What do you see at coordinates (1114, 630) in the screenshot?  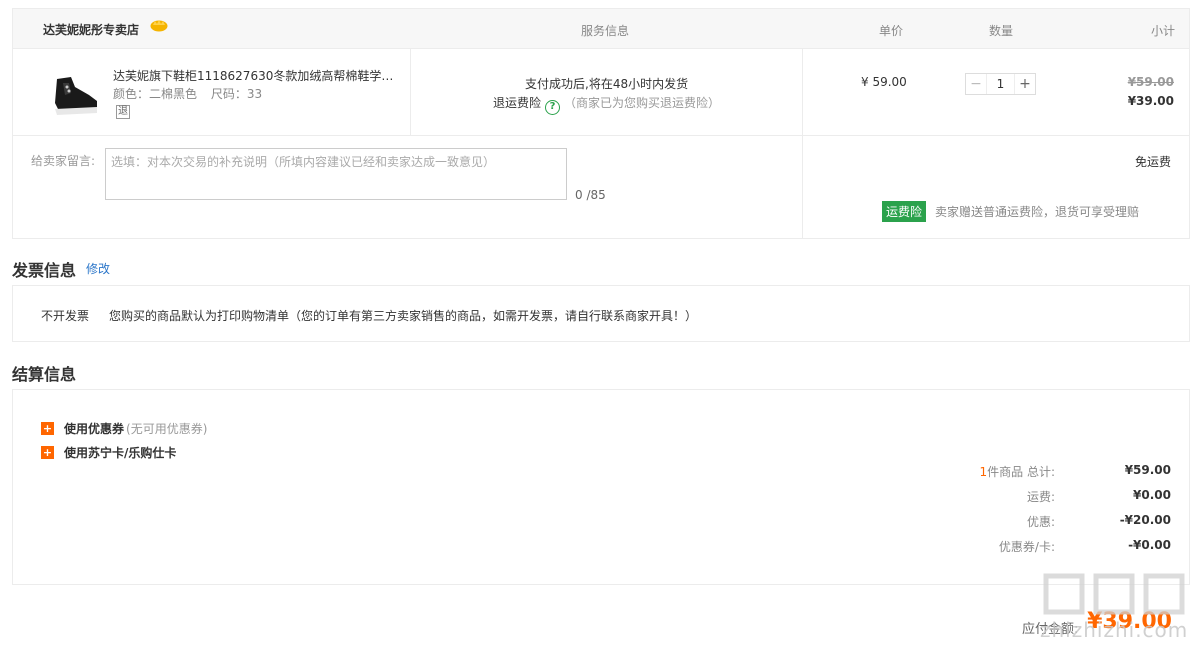 I see `watermark-text: zhizhizhi.com` at bounding box center [1114, 630].